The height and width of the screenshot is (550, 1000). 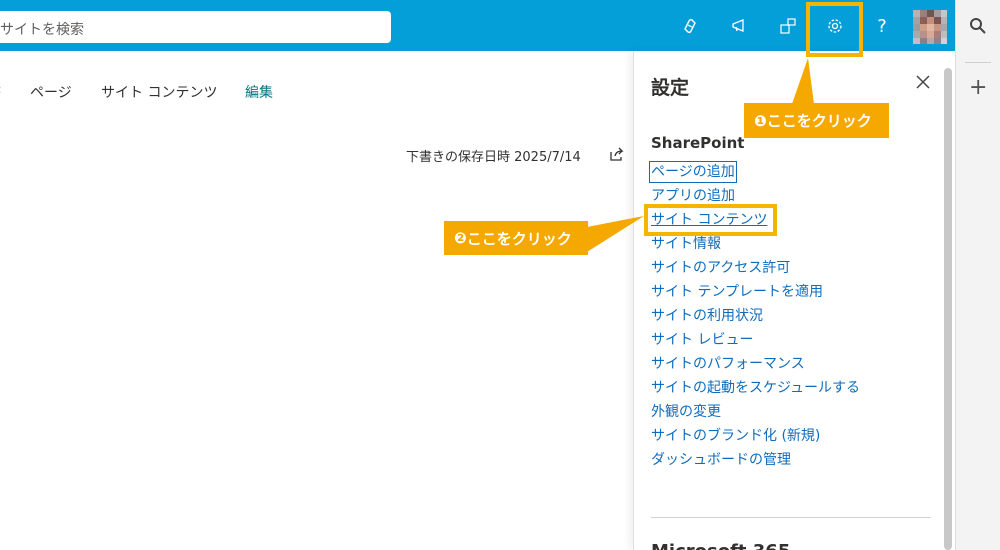 I want to click on callout-2: ❷ ここをクリック, so click(x=516, y=238).